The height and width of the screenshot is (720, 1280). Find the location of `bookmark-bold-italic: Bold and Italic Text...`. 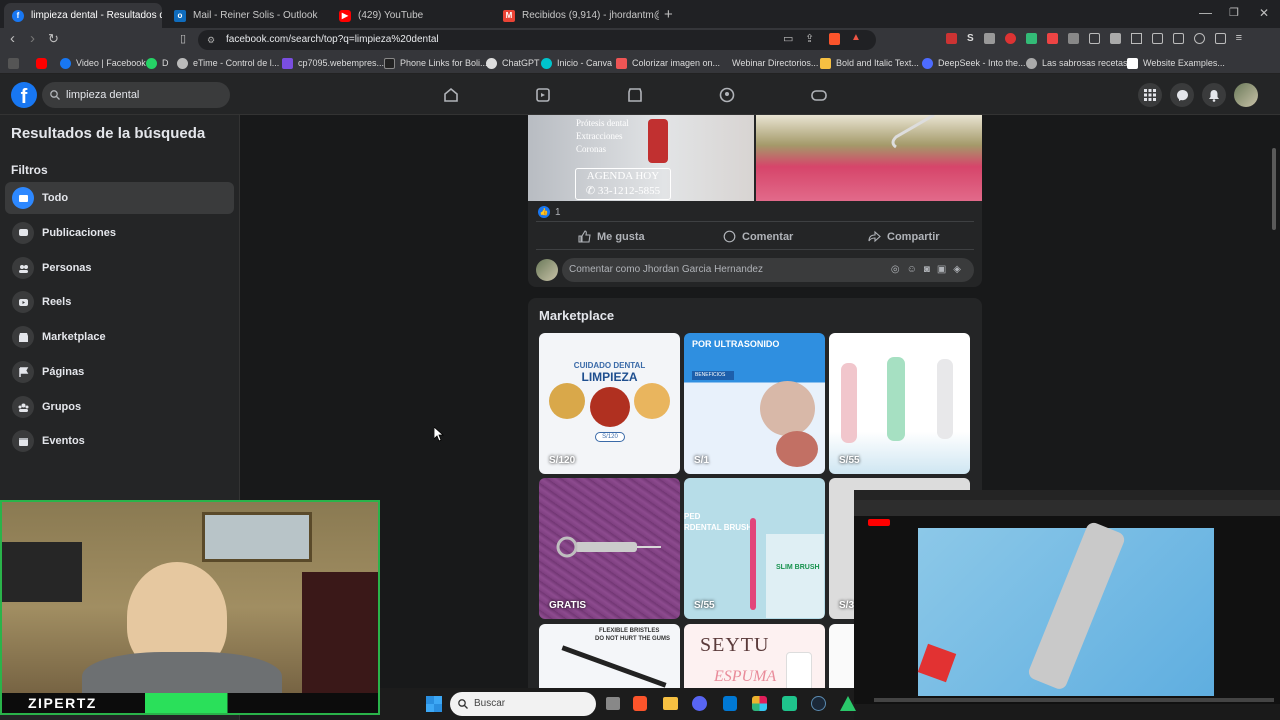

bookmark-bold-italic: Bold and Italic Text... is located at coordinates (869, 63).